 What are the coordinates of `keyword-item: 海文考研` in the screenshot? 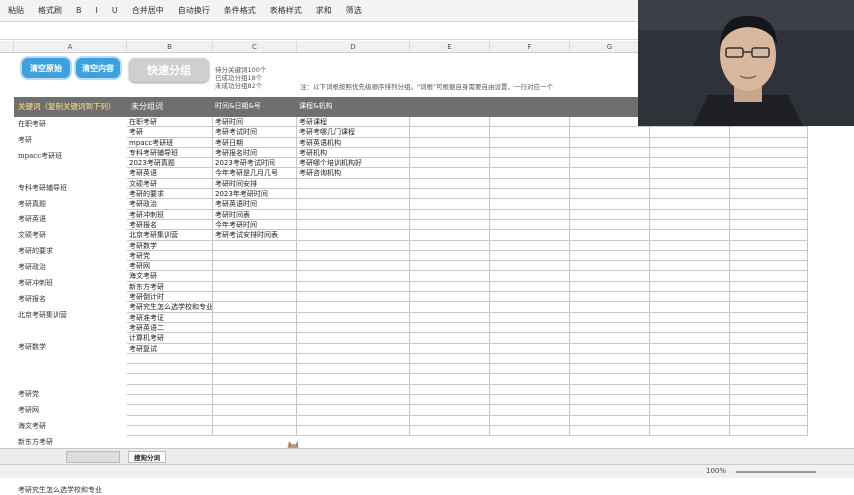 It's located at (32, 426).